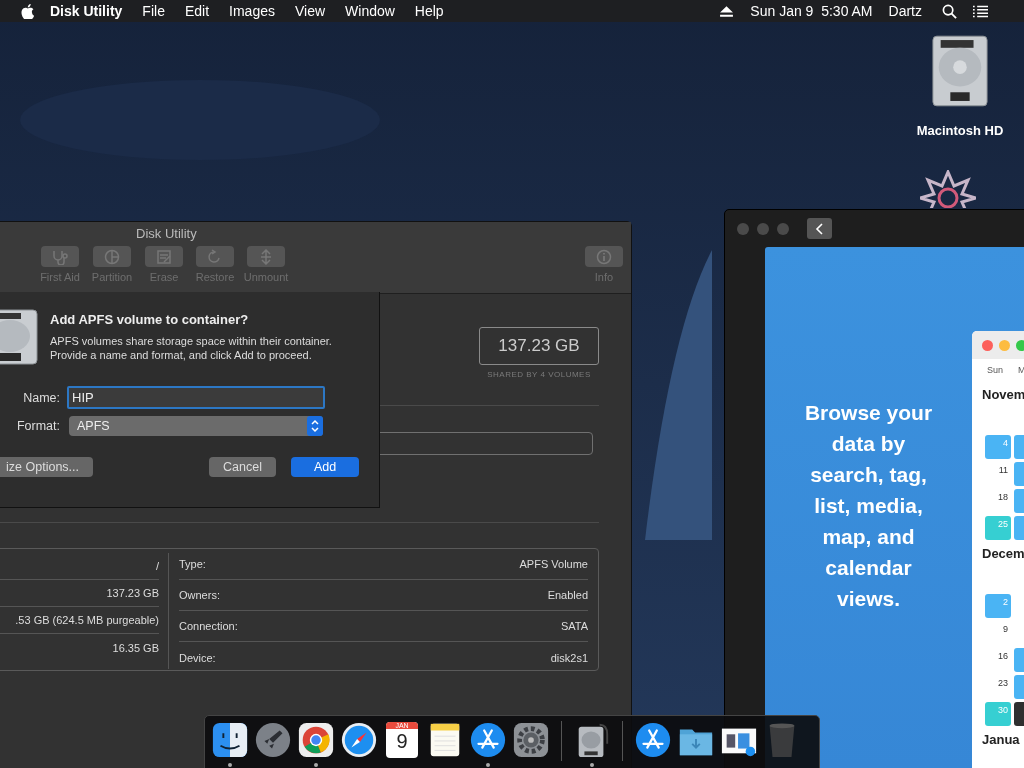 Image resolution: width=1024 pixels, height=768 pixels. Describe the element at coordinates (41, 397) in the screenshot. I see `field-label: Name:` at that location.